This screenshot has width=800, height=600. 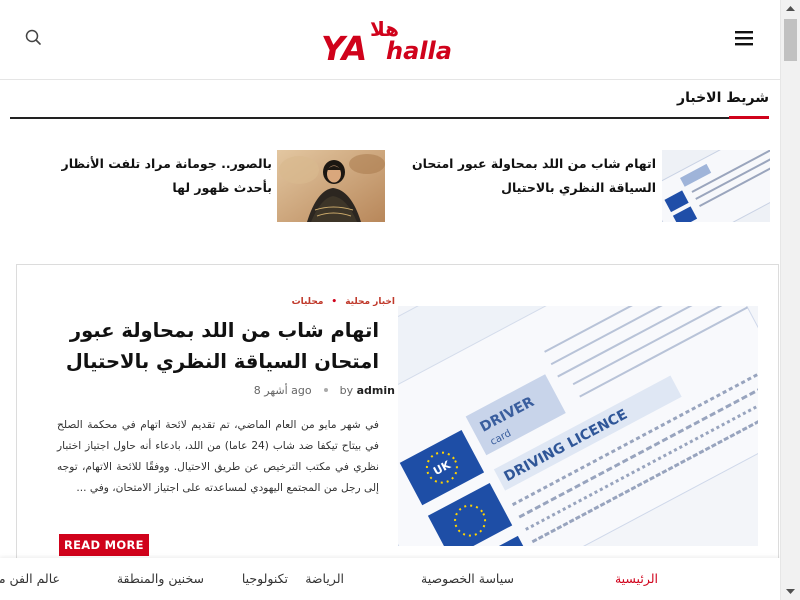 What do you see at coordinates (308, 302) in the screenshot?
I see `category-link: محليات` at bounding box center [308, 302].